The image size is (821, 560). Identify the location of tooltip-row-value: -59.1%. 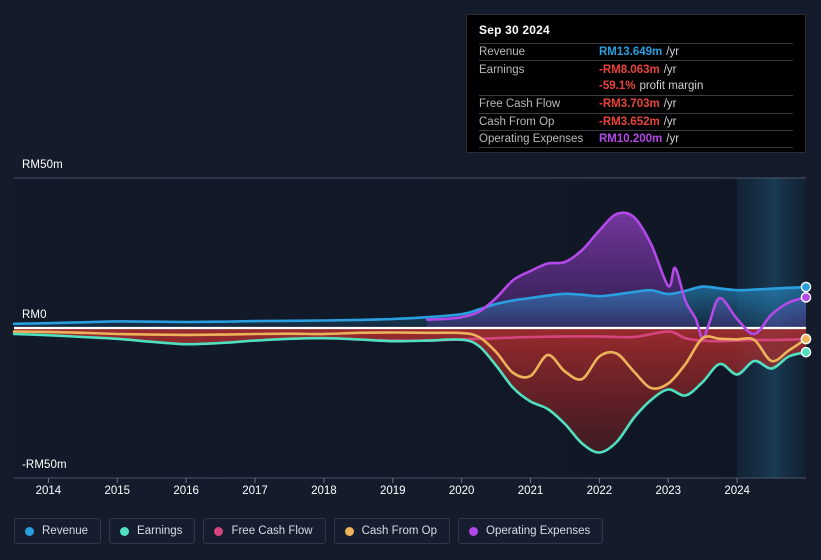
(617, 86).